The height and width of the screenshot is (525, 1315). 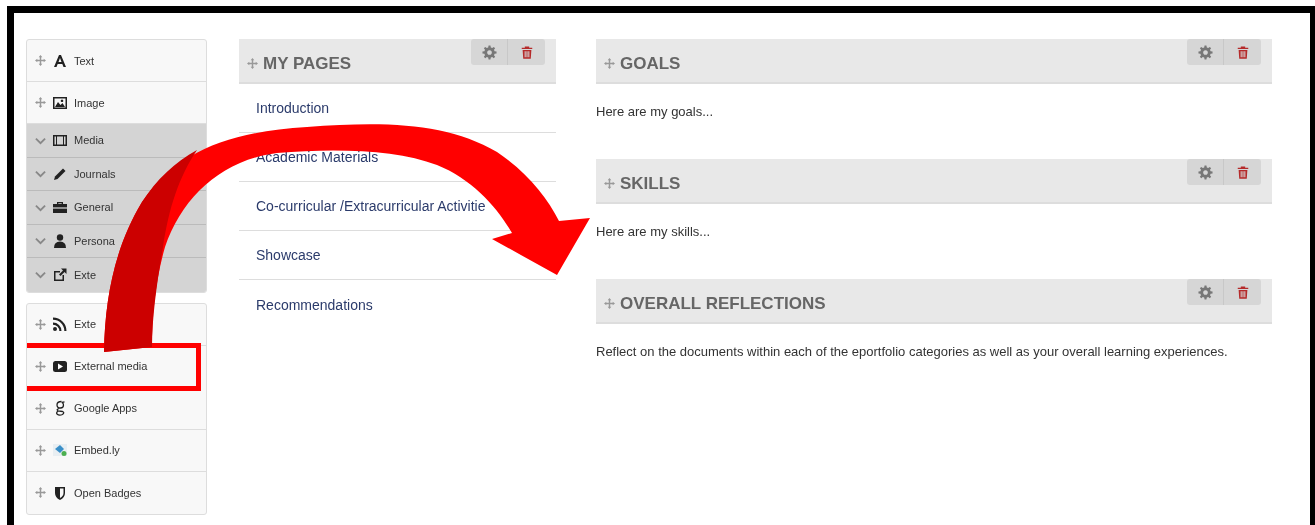 What do you see at coordinates (89, 102) in the screenshot?
I see `item-label: Image` at bounding box center [89, 102].